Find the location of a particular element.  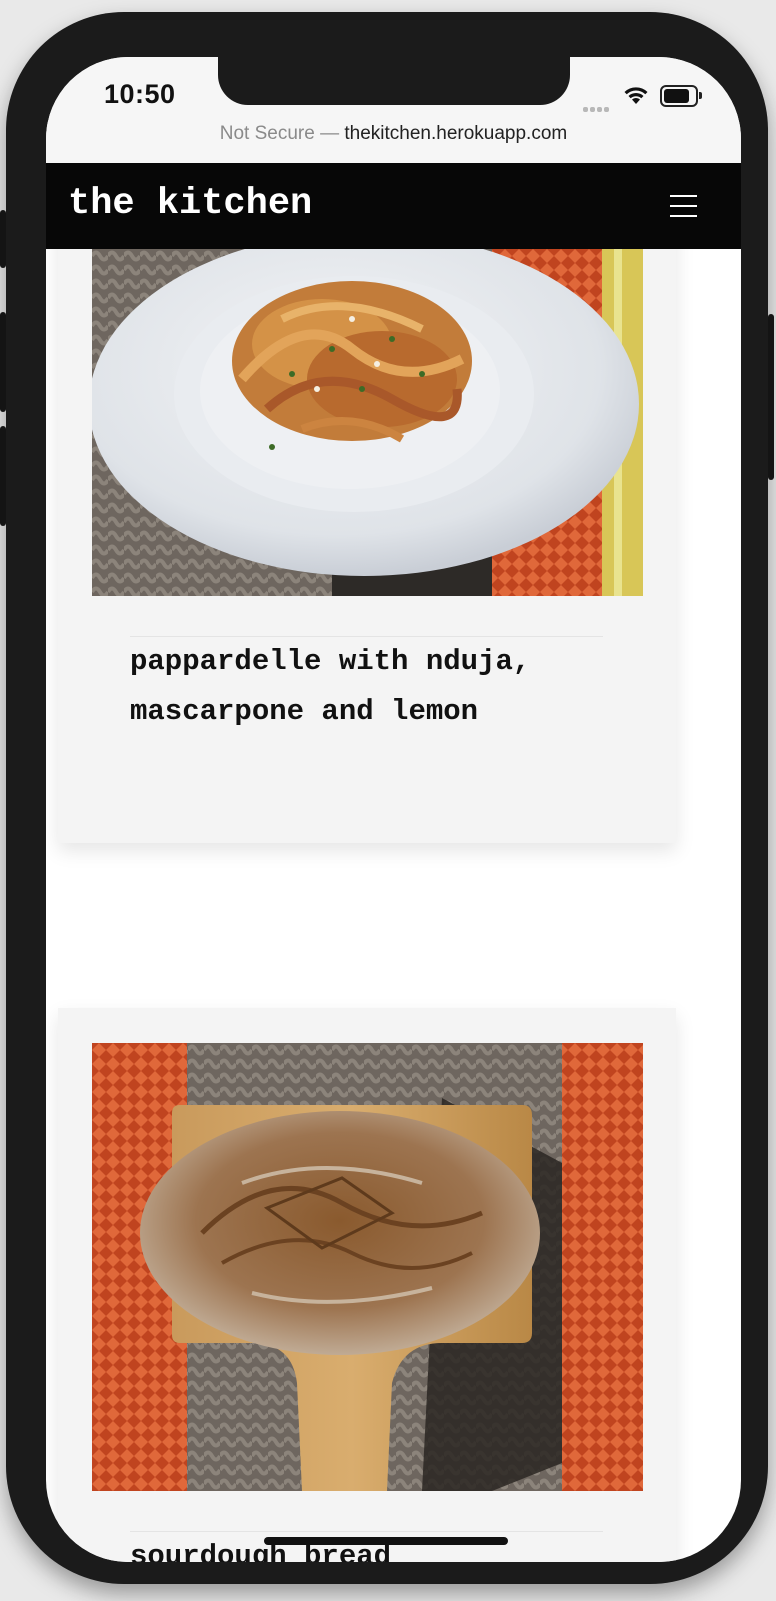

cellular-signal-icon is located at coordinates (597, 108).